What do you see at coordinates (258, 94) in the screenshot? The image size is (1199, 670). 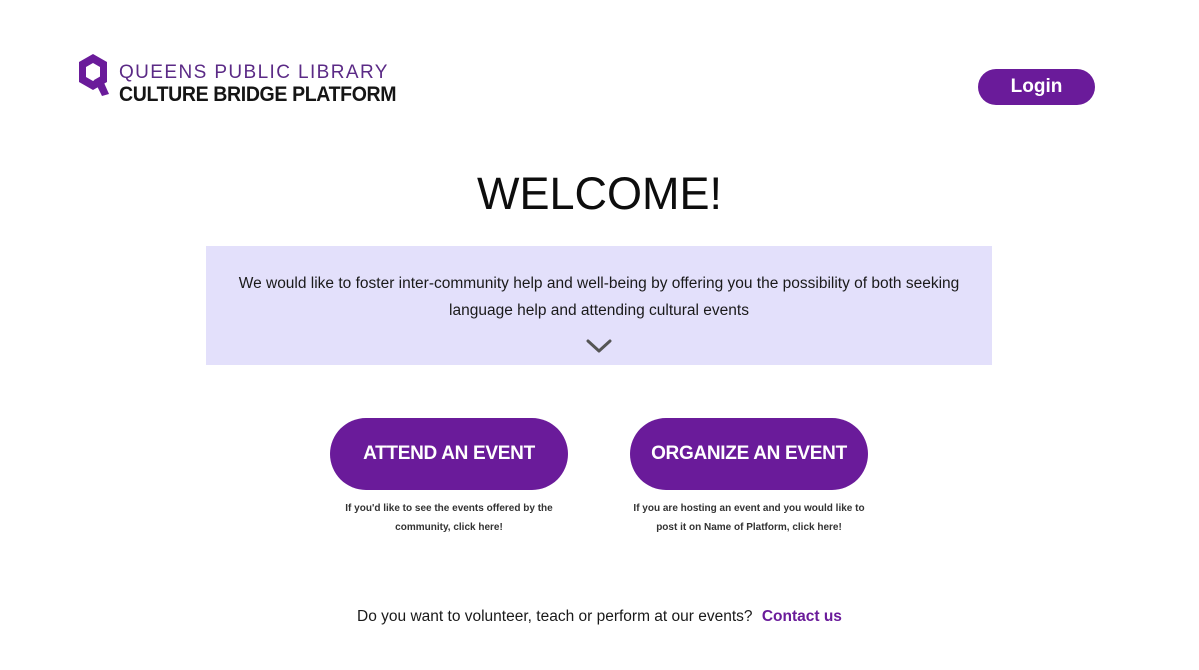 I see `platform-name: CULTURE BRIDGE PLATFORM` at bounding box center [258, 94].